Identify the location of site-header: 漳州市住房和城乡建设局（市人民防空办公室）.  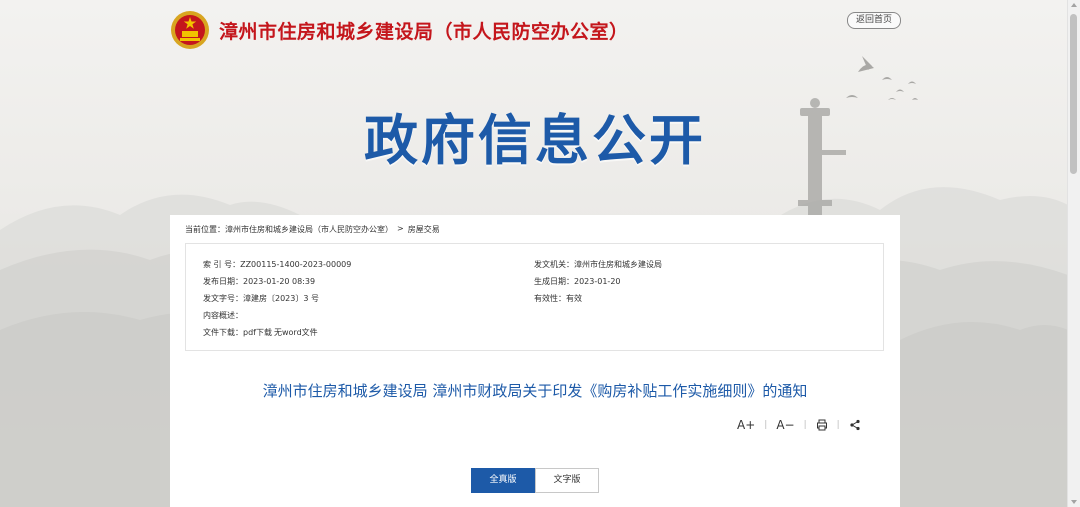
(399, 30).